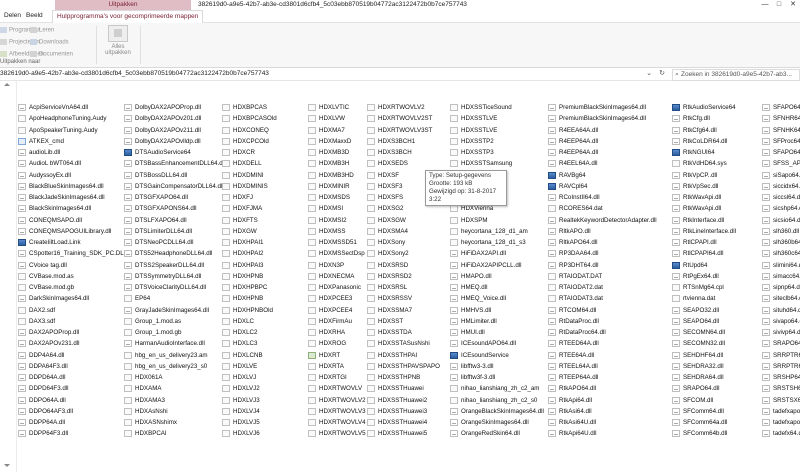 This screenshot has height=472, width=800. What do you see at coordinates (73, 197) in the screenshot?
I see `file-item: BlackJadeSkinImages64.dll` at bounding box center [73, 197].